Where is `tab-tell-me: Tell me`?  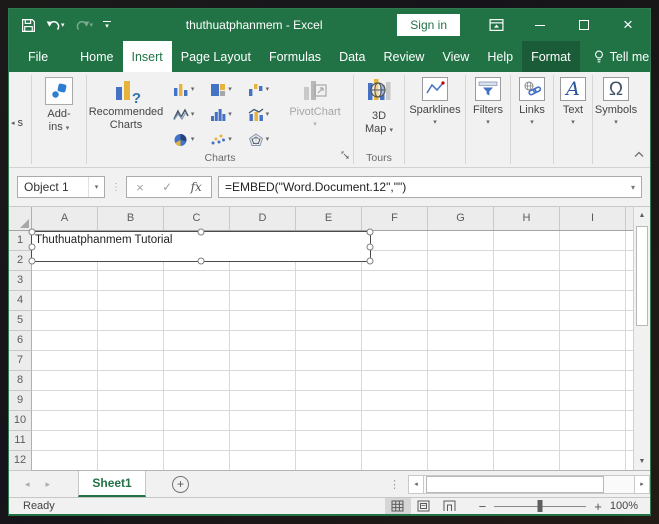
tab-tell-me: Tell me is located at coordinates (621, 56).